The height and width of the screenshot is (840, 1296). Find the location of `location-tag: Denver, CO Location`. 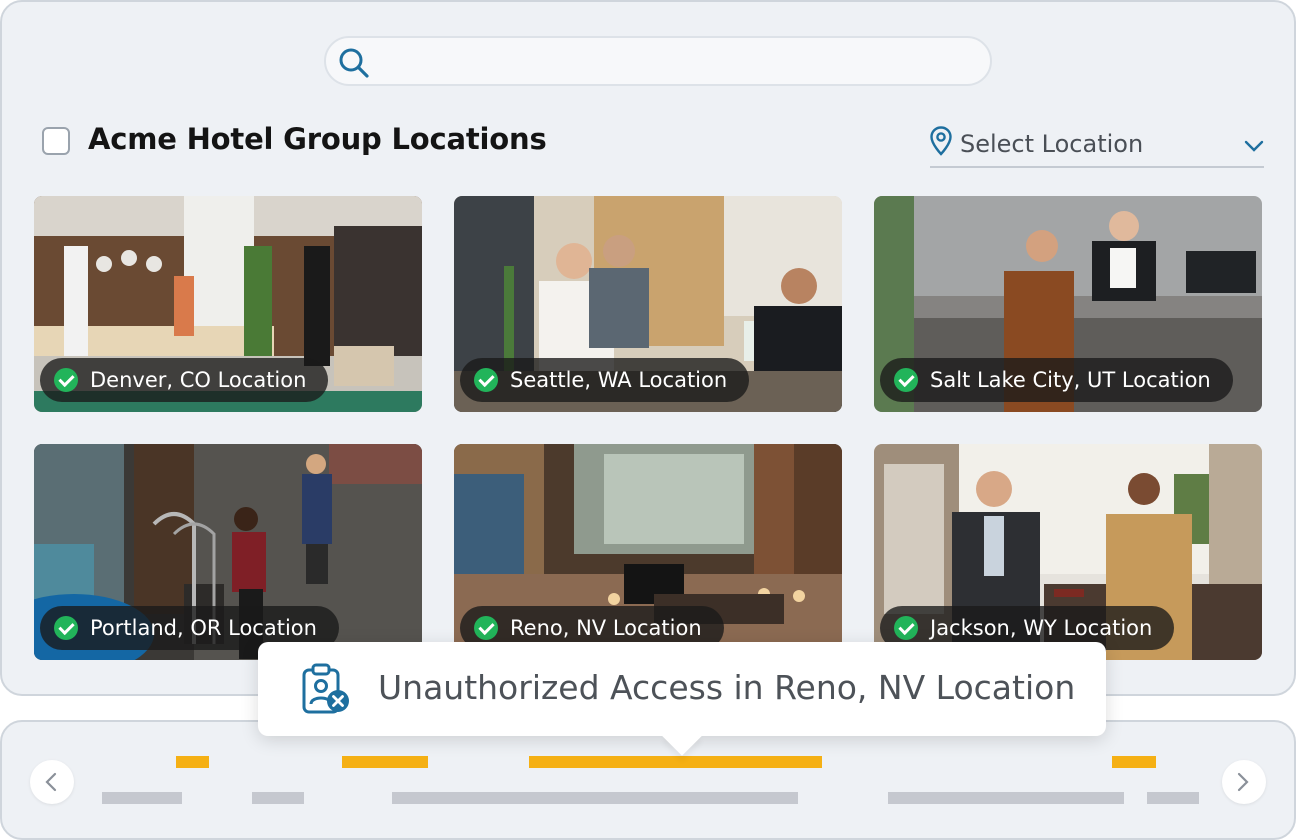

location-tag: Denver, CO Location is located at coordinates (184, 380).